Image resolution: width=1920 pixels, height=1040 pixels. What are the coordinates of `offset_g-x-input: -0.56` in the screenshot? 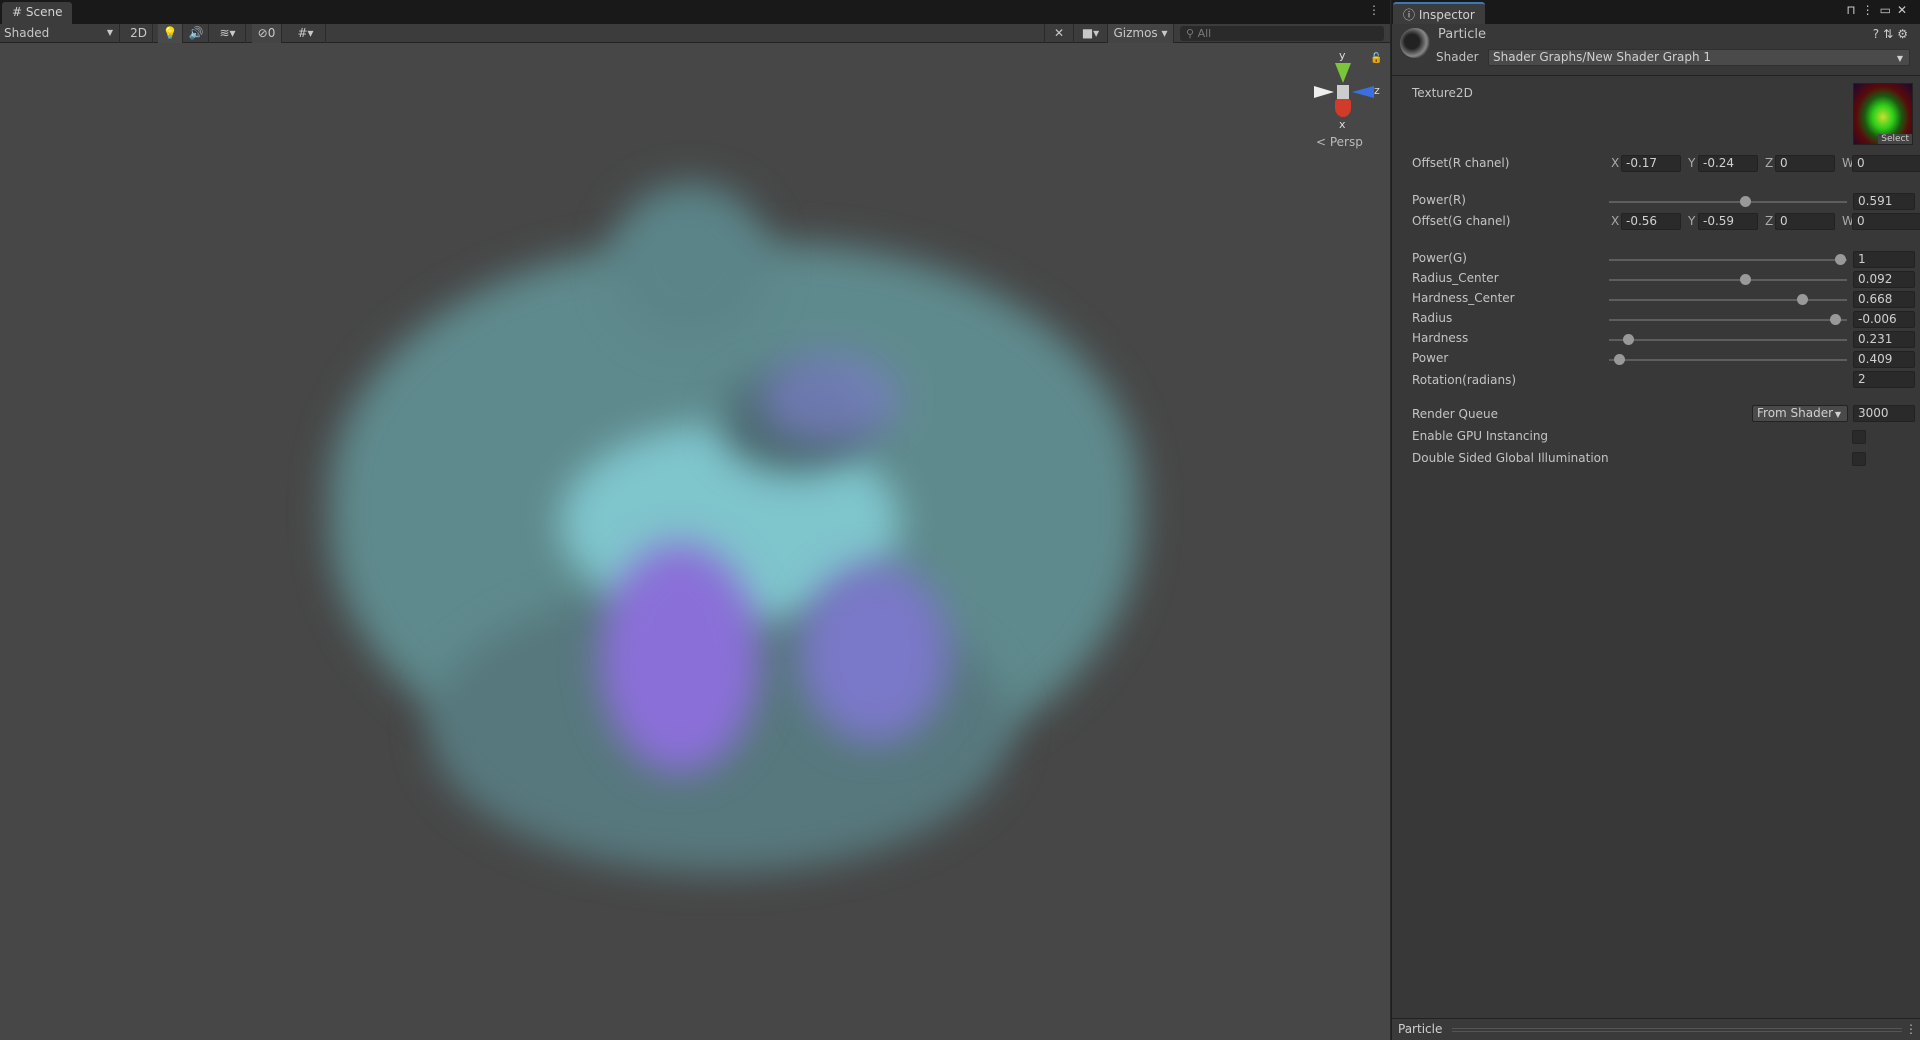 It's located at (1651, 221).